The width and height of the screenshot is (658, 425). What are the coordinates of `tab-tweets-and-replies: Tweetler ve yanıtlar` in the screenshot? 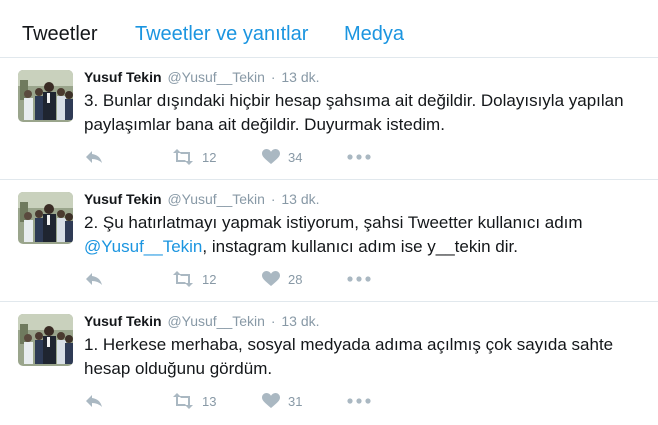 It's located at (221, 34).